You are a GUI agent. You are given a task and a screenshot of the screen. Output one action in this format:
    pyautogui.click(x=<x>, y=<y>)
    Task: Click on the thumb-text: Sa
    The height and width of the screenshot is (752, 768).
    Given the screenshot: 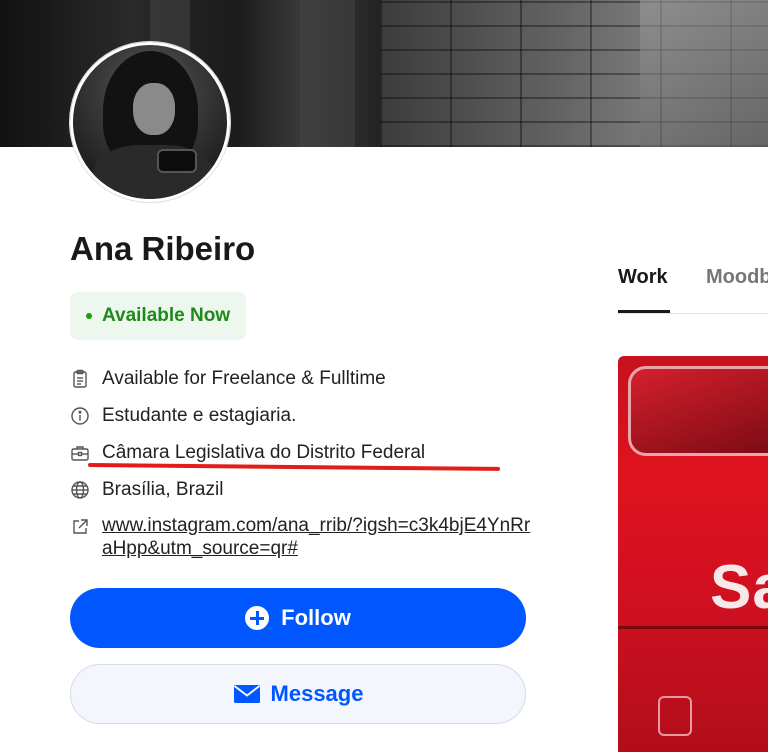 What is the action you would take?
    pyautogui.click(x=739, y=587)
    